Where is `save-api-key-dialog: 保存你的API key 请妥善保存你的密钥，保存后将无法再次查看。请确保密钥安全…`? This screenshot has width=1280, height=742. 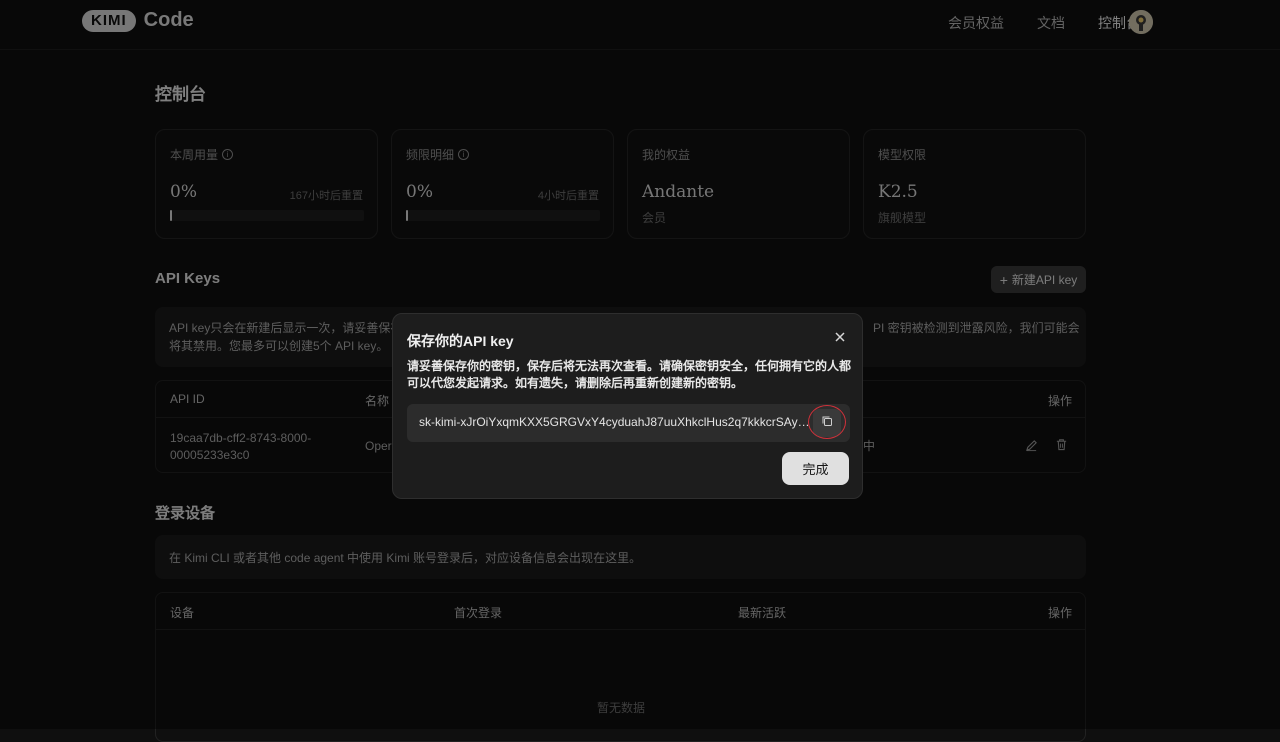 save-api-key-dialog: 保存你的API key 请妥善保存你的密钥，保存后将无法再次查看。请确保密钥安全… is located at coordinates (627, 406).